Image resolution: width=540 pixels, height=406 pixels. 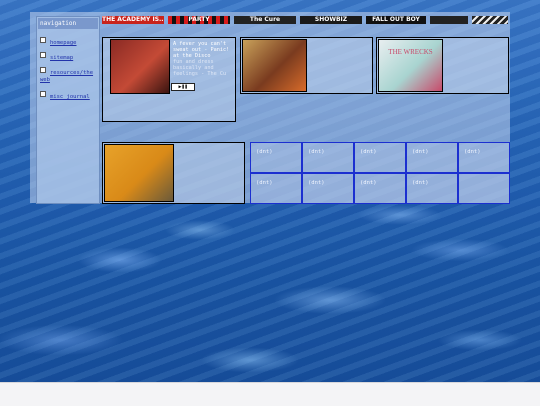 What do you see at coordinates (265, 20) in the screenshot?
I see `banner-the-cure: The Cure` at bounding box center [265, 20].